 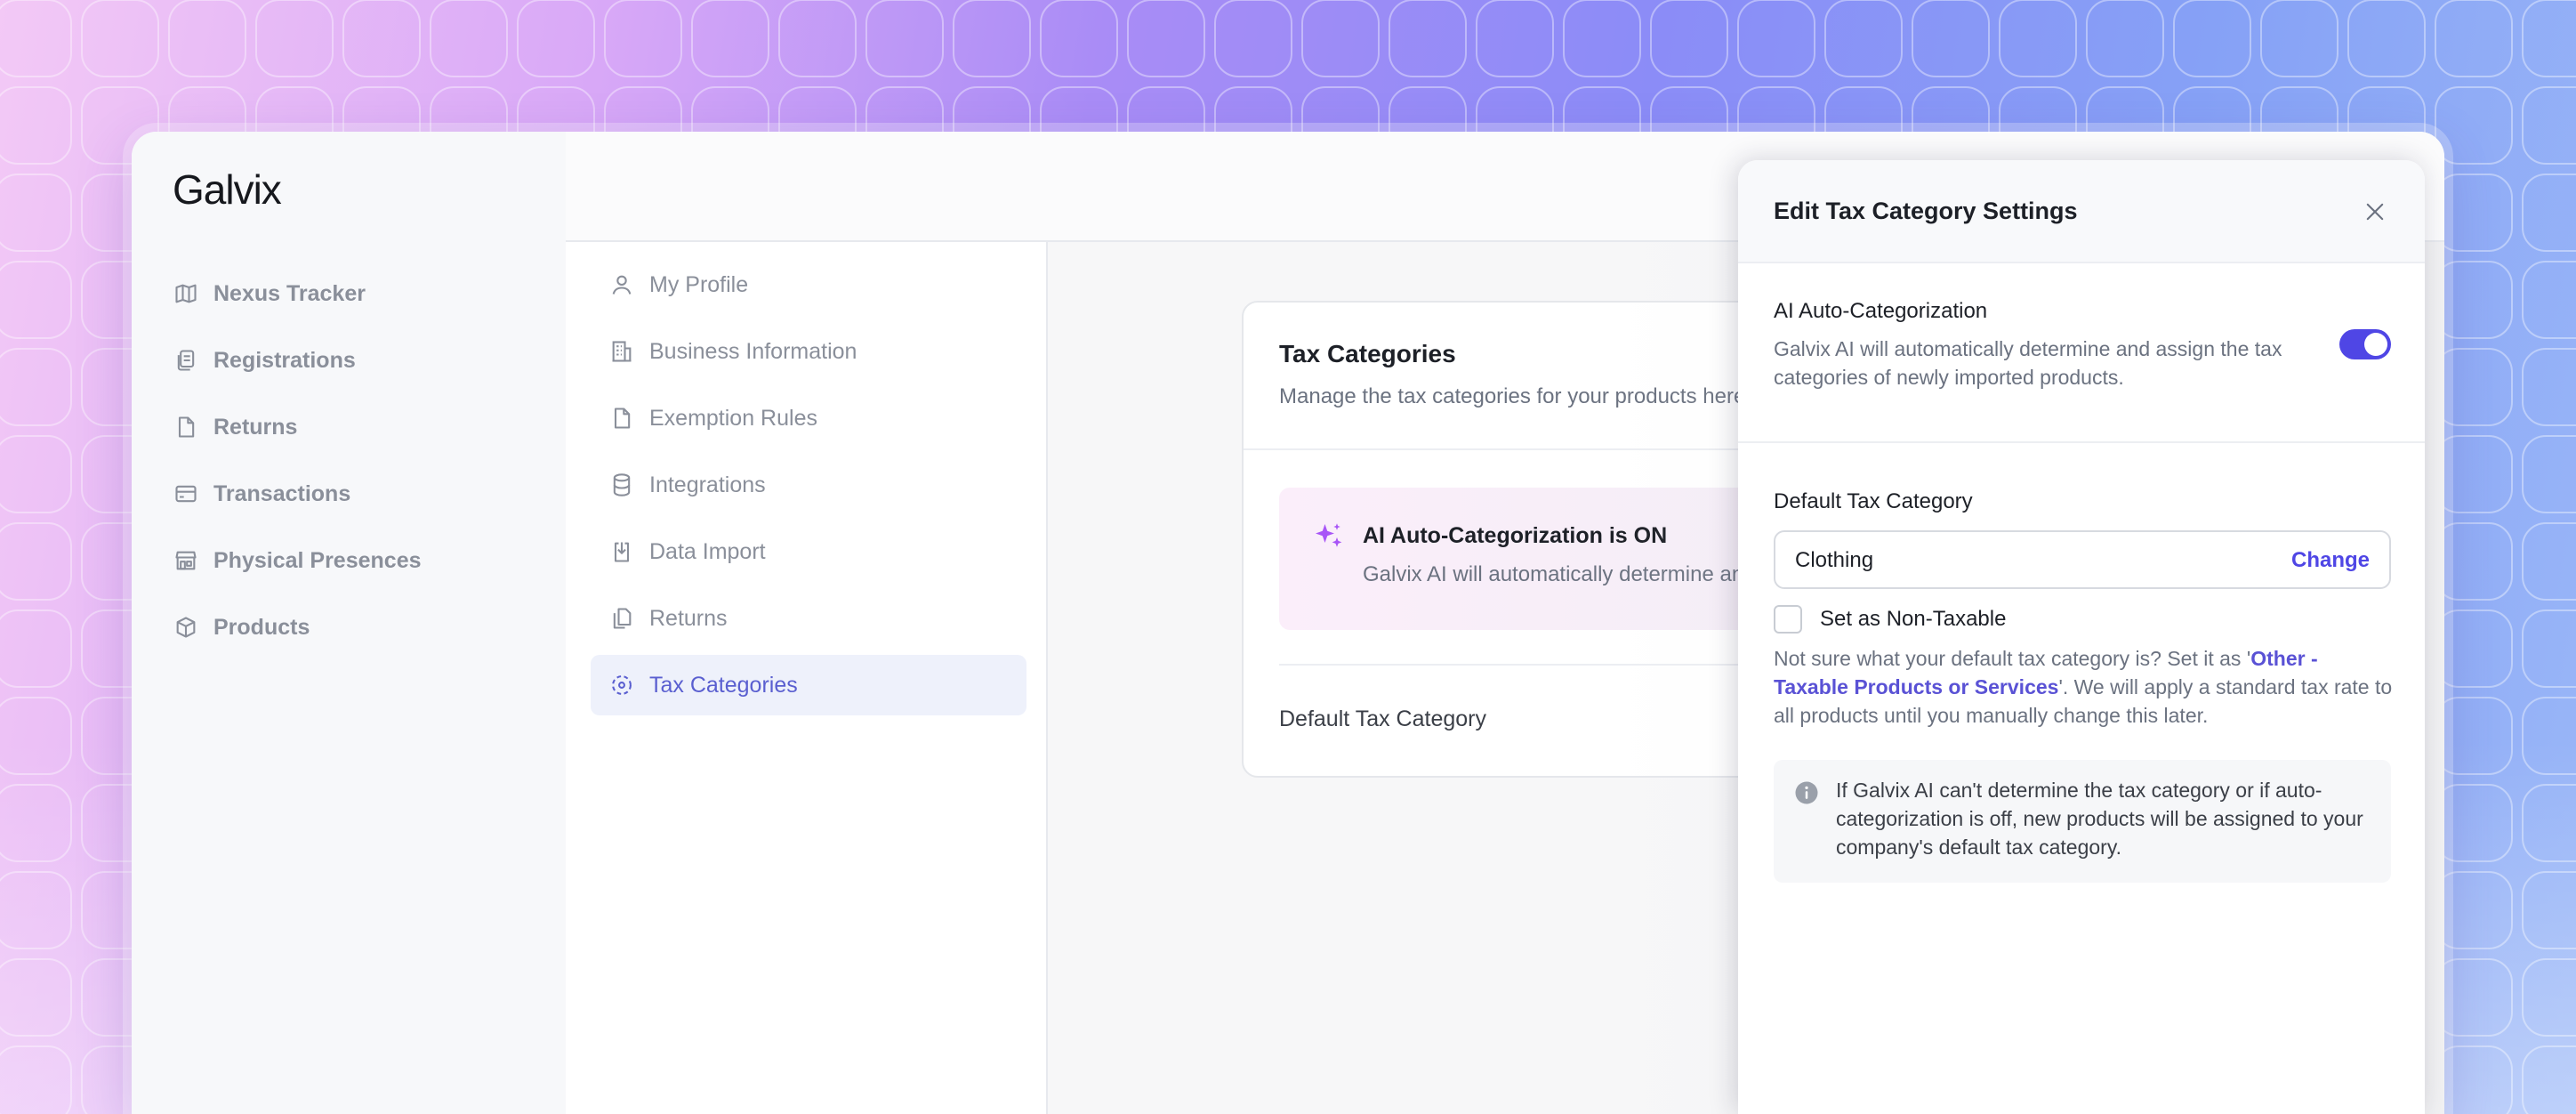 I want to click on settings-item-label: Returns, so click(x=688, y=618).